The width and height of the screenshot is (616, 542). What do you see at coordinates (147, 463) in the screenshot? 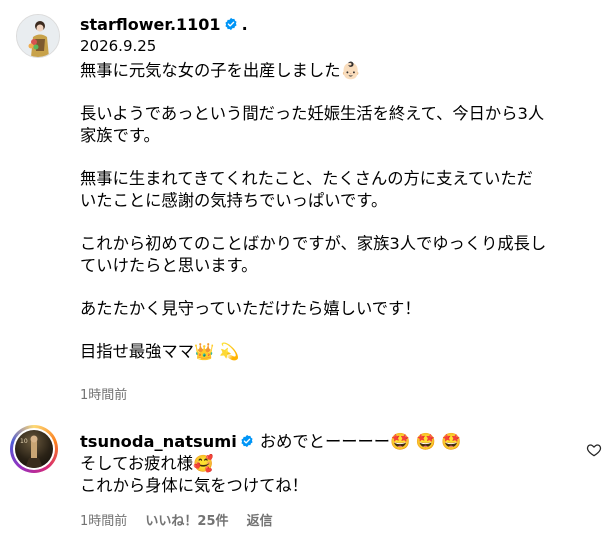
I see `comment-text-line-2: そしてお疲れ様🥰` at bounding box center [147, 463].